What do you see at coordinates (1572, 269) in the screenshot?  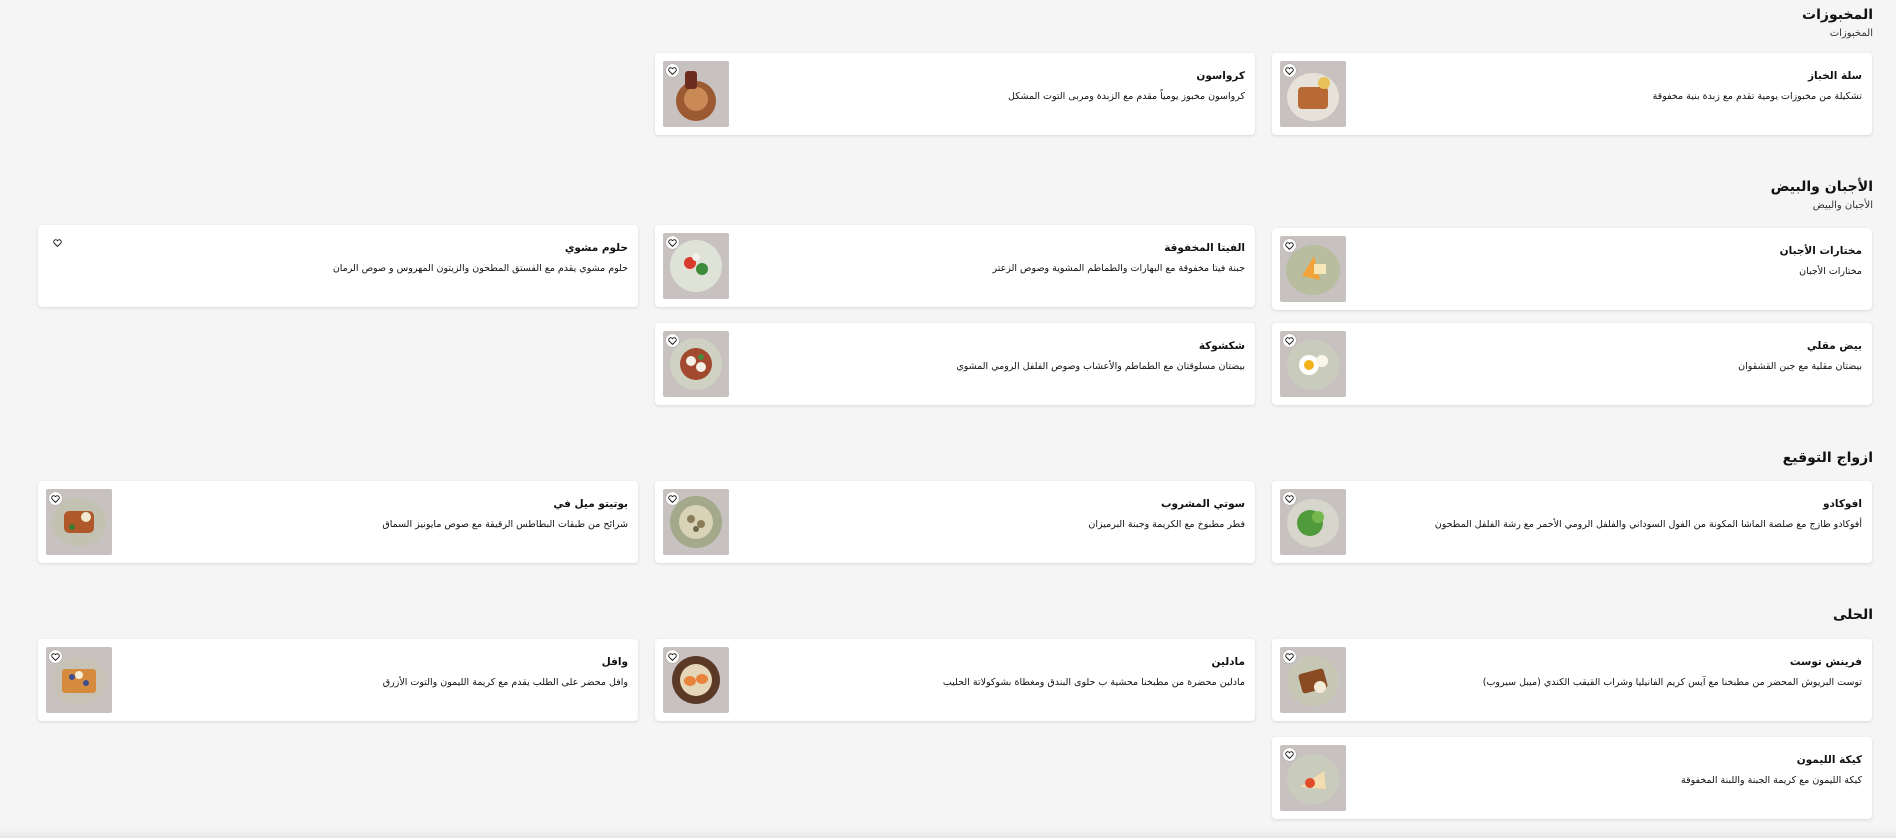 I see `menu-item-card: مختارات الأجبان مختارات الأجبان` at bounding box center [1572, 269].